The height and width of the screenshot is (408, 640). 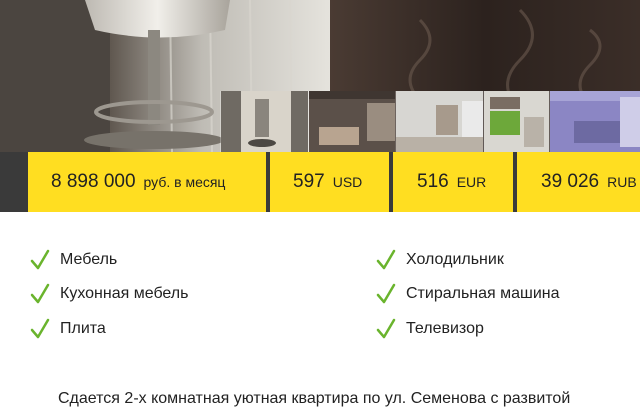 What do you see at coordinates (184, 182) in the screenshot?
I see `price-unit: руб. в месяц` at bounding box center [184, 182].